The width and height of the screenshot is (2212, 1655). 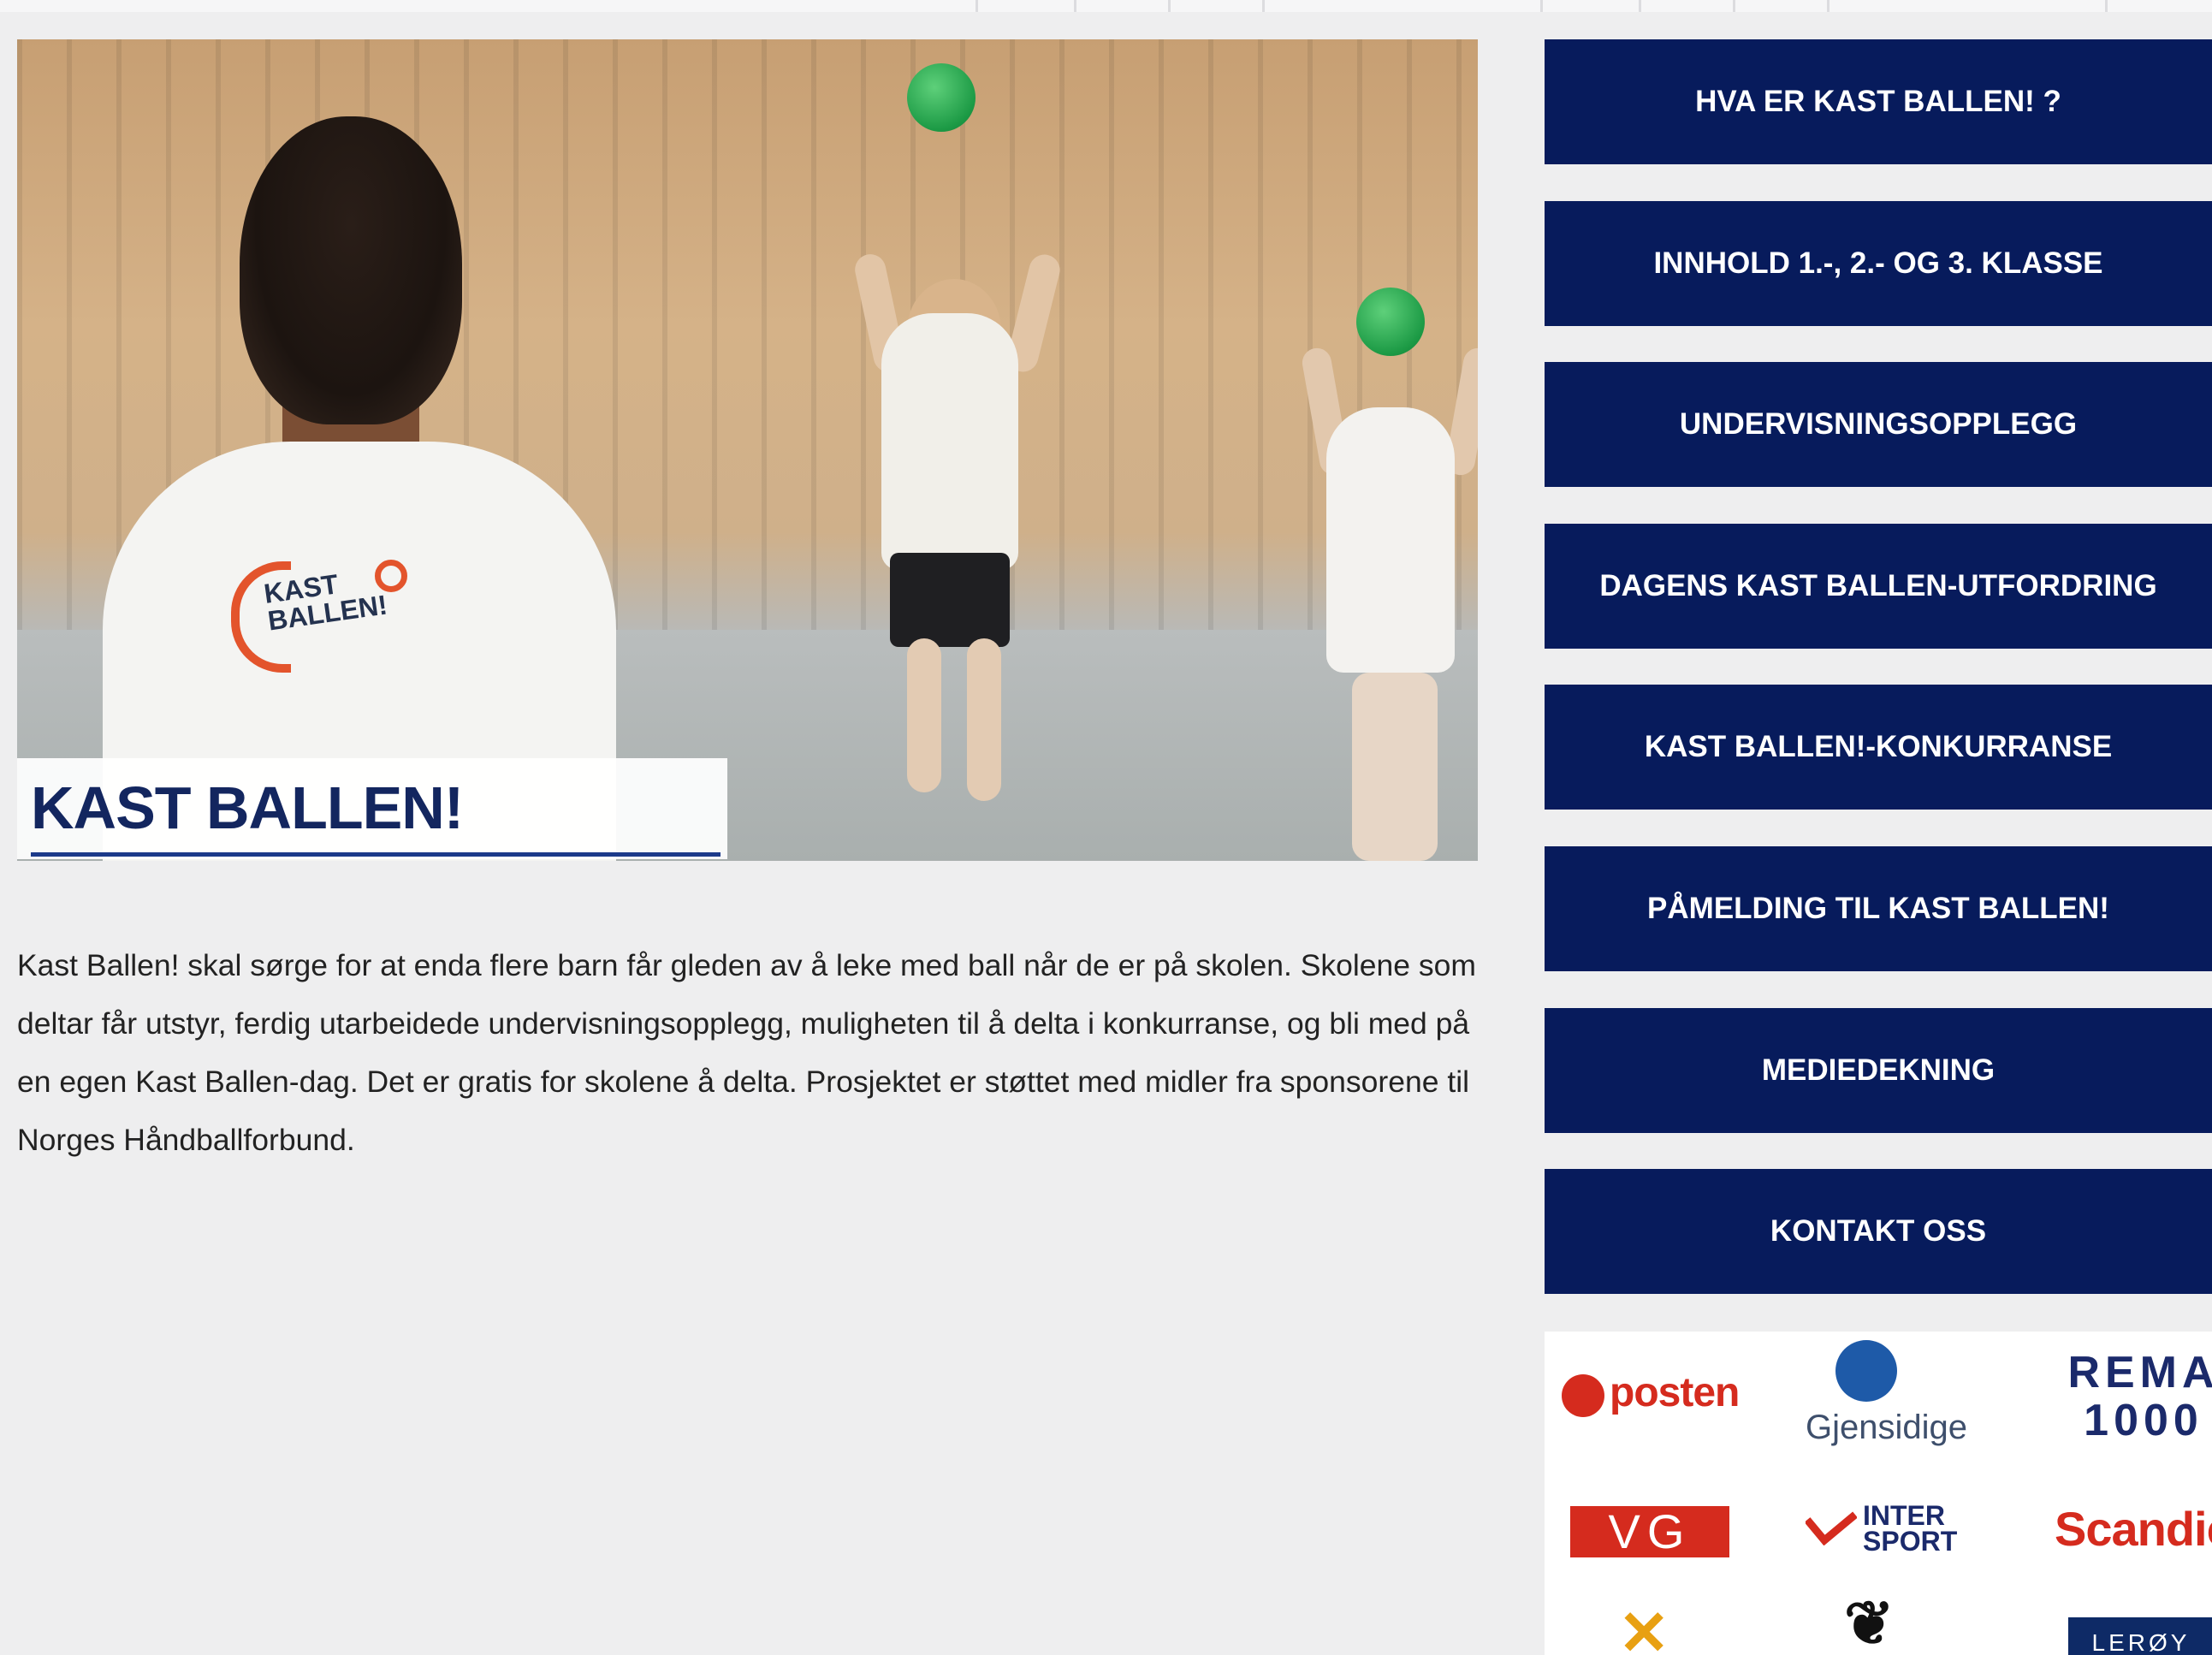 What do you see at coordinates (1106, 6) in the screenshot?
I see `top-edge` at bounding box center [1106, 6].